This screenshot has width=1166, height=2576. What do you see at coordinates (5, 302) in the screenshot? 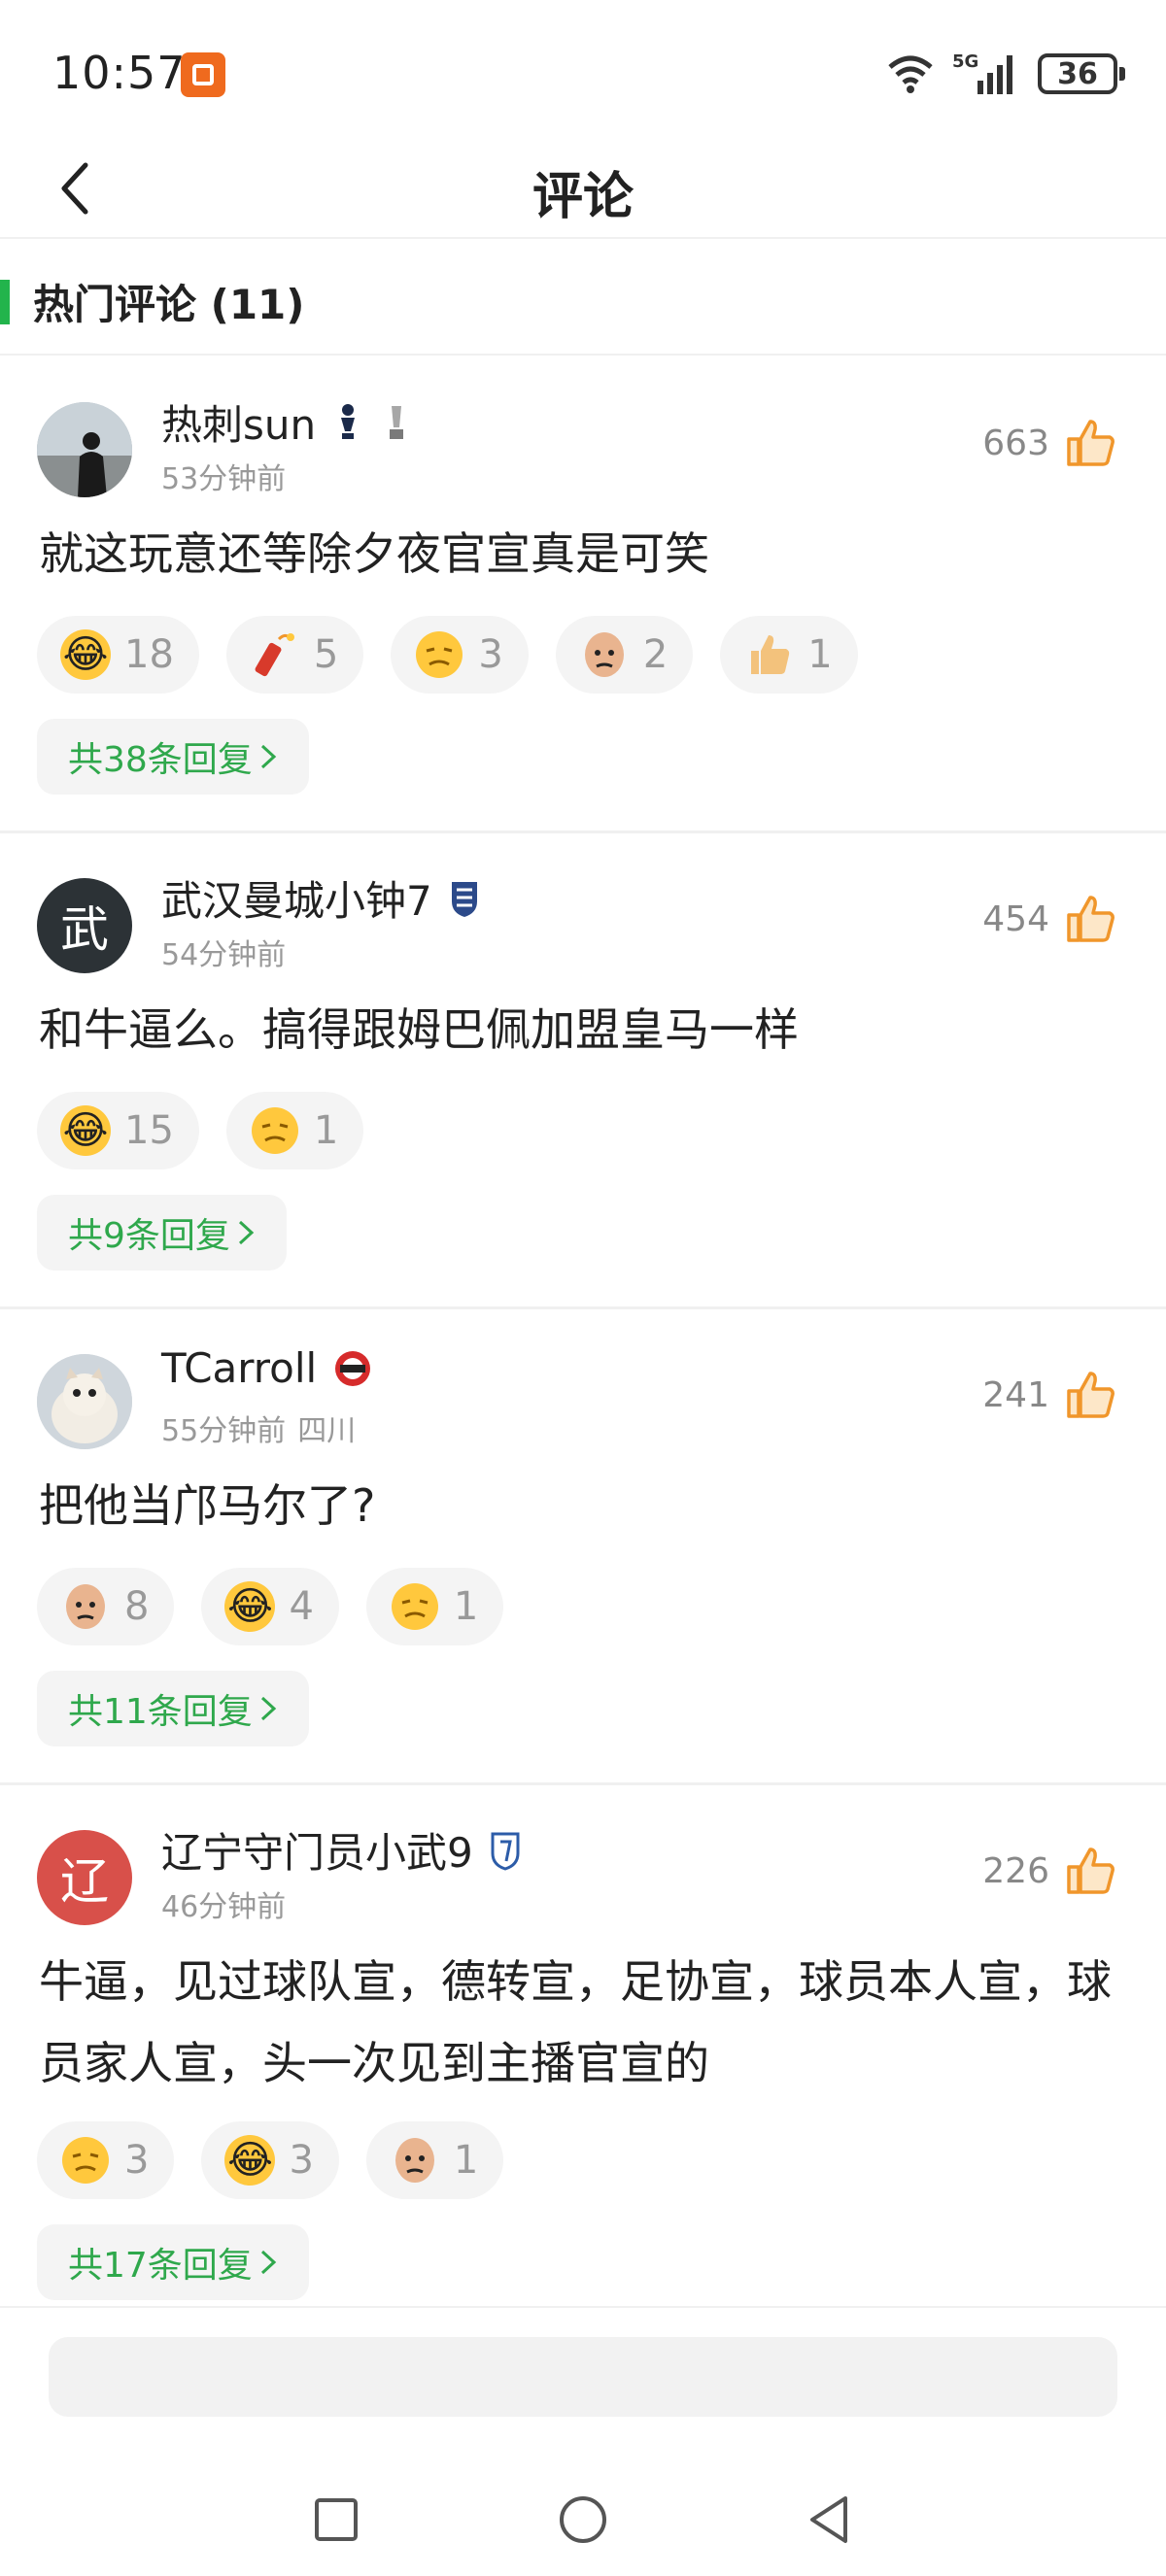
I see `section-accent-bar` at bounding box center [5, 302].